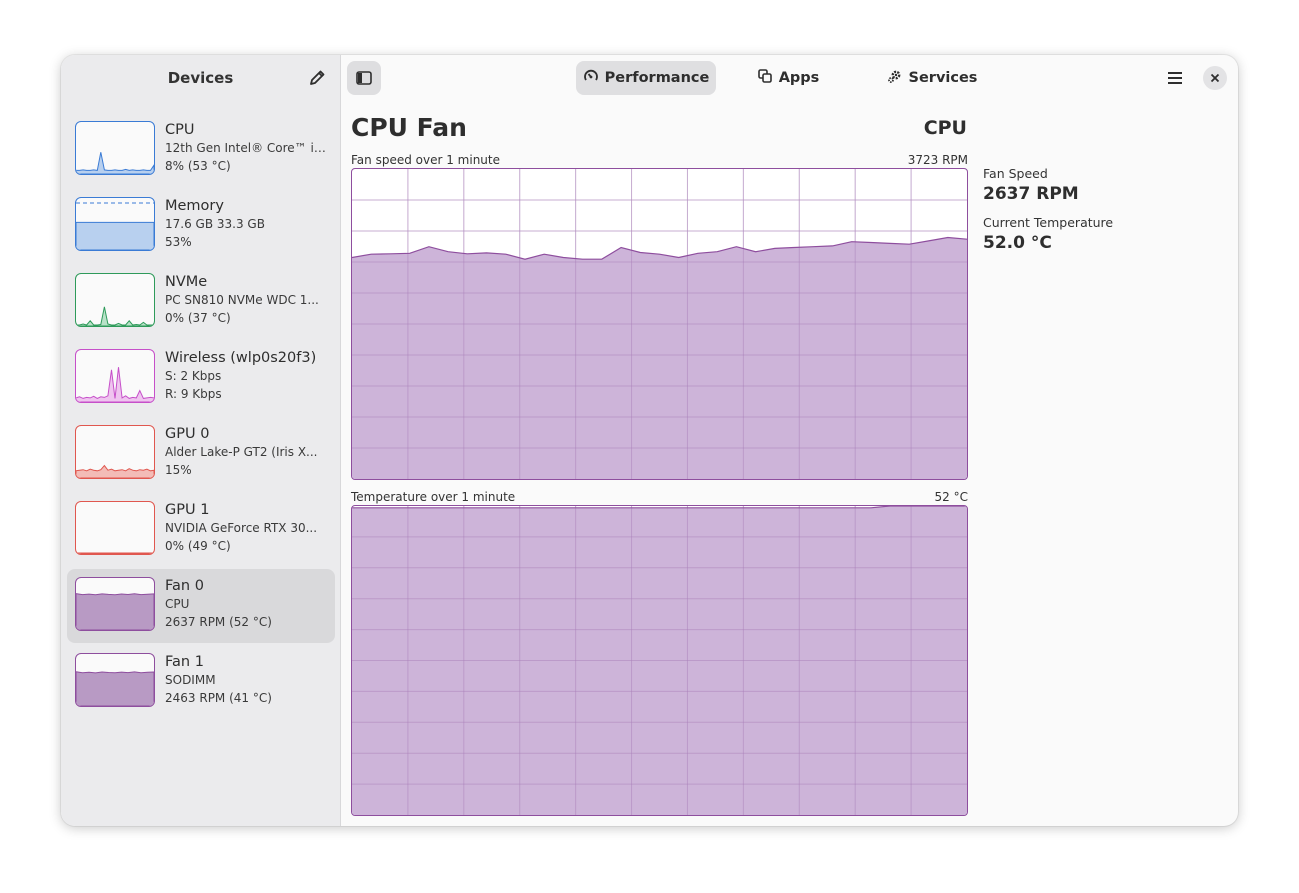 Image resolution: width=1299 pixels, height=893 pixels. I want to click on speedometer-icon, so click(591, 78).